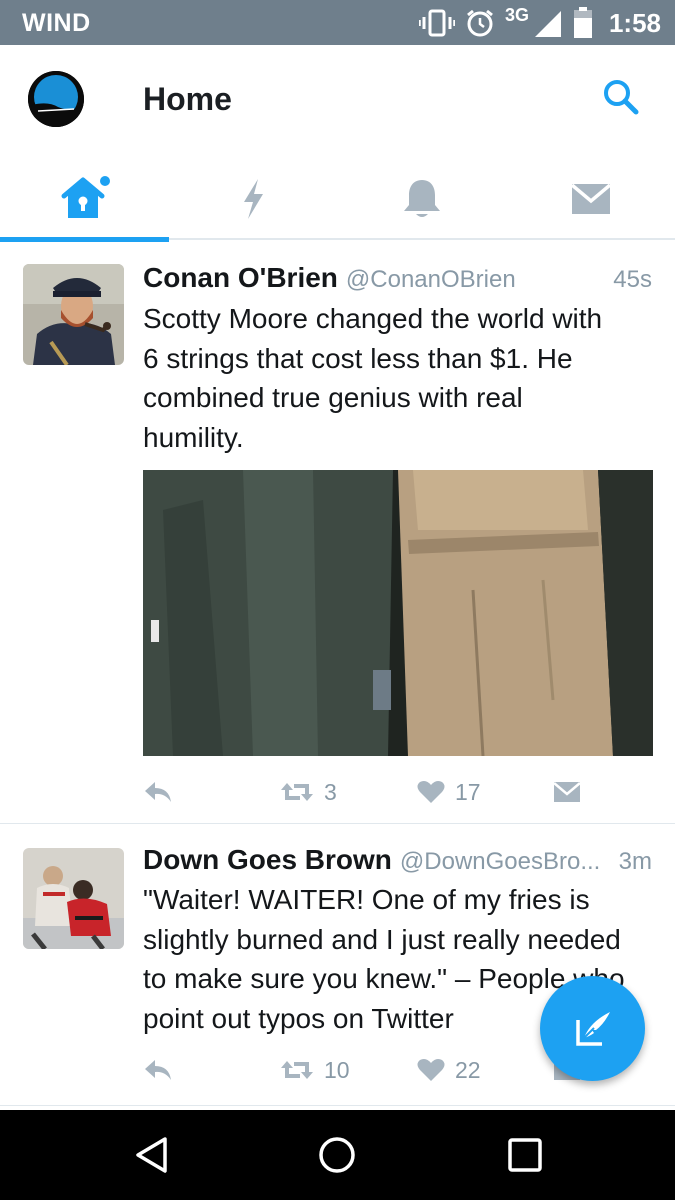  What do you see at coordinates (333, 397) in the screenshot?
I see `tweet-text-line: combined true genius with real` at bounding box center [333, 397].